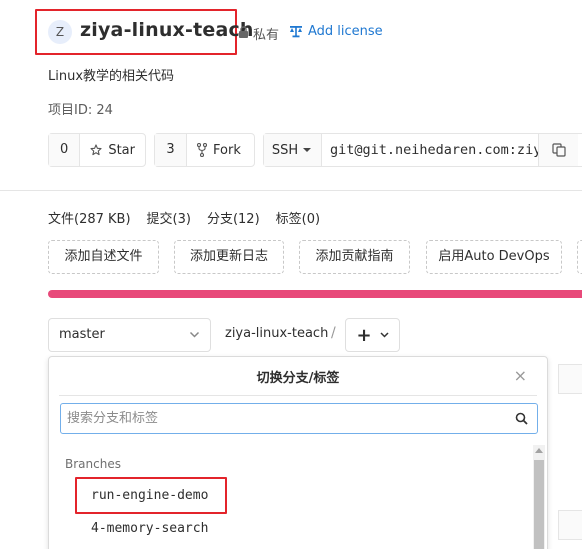 The image size is (582, 549). I want to click on star-button: Star, so click(112, 150).